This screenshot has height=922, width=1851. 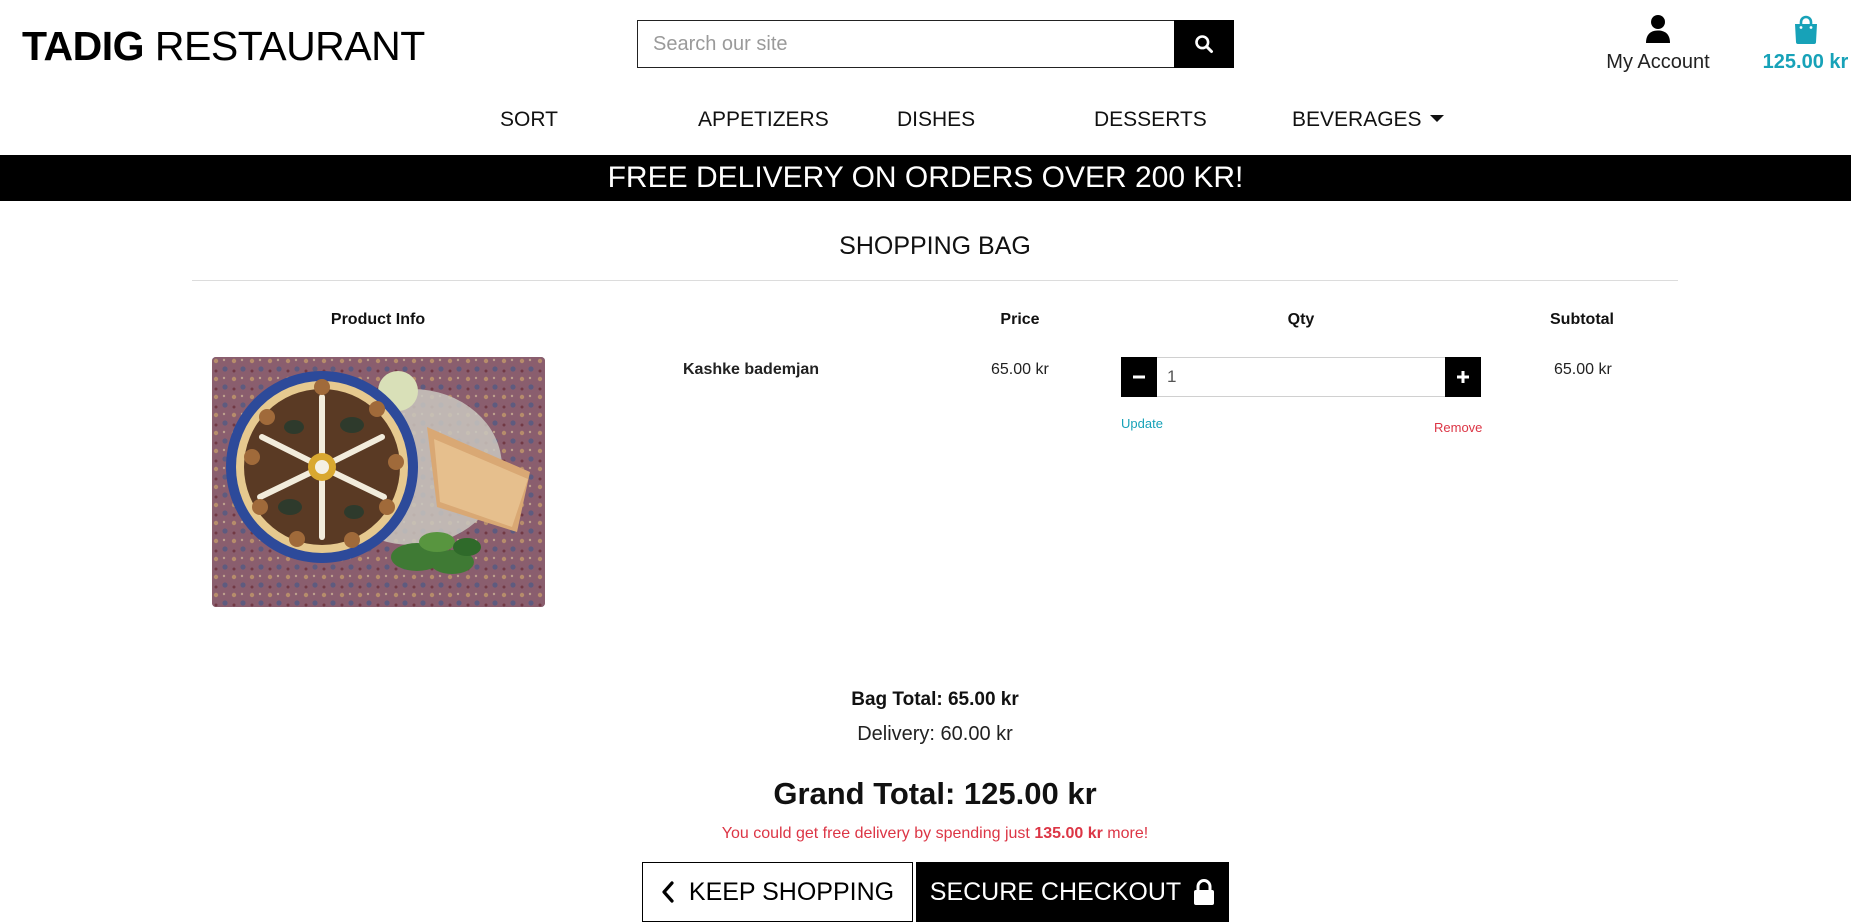 What do you see at coordinates (1658, 29) in the screenshot?
I see `user-icon` at bounding box center [1658, 29].